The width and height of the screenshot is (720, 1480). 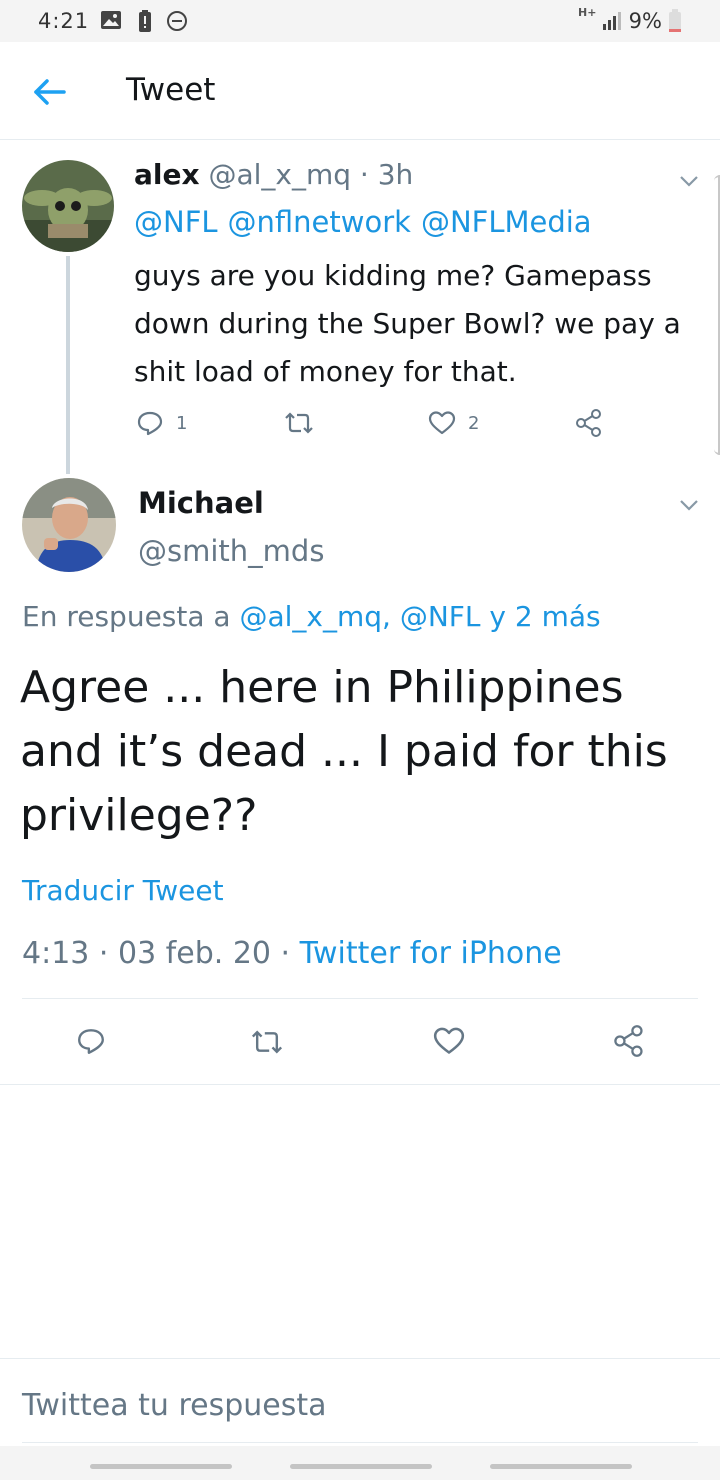 I want to click on timestamp: 4:13 · 03 feb. 20 ·, so click(x=161, y=953).